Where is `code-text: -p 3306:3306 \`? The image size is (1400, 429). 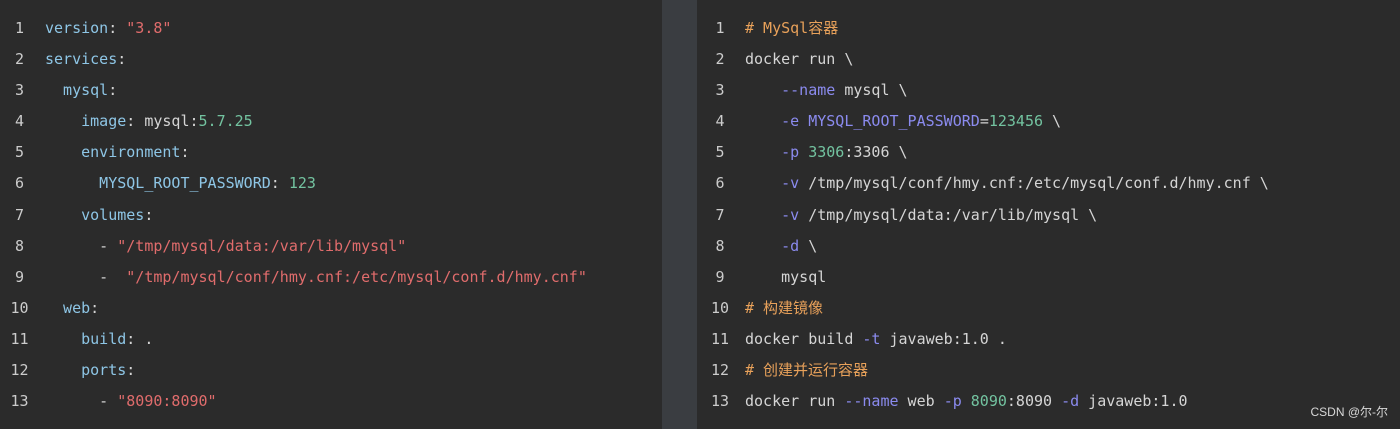 code-text: -p 3306:3306 \ is located at coordinates (823, 152).